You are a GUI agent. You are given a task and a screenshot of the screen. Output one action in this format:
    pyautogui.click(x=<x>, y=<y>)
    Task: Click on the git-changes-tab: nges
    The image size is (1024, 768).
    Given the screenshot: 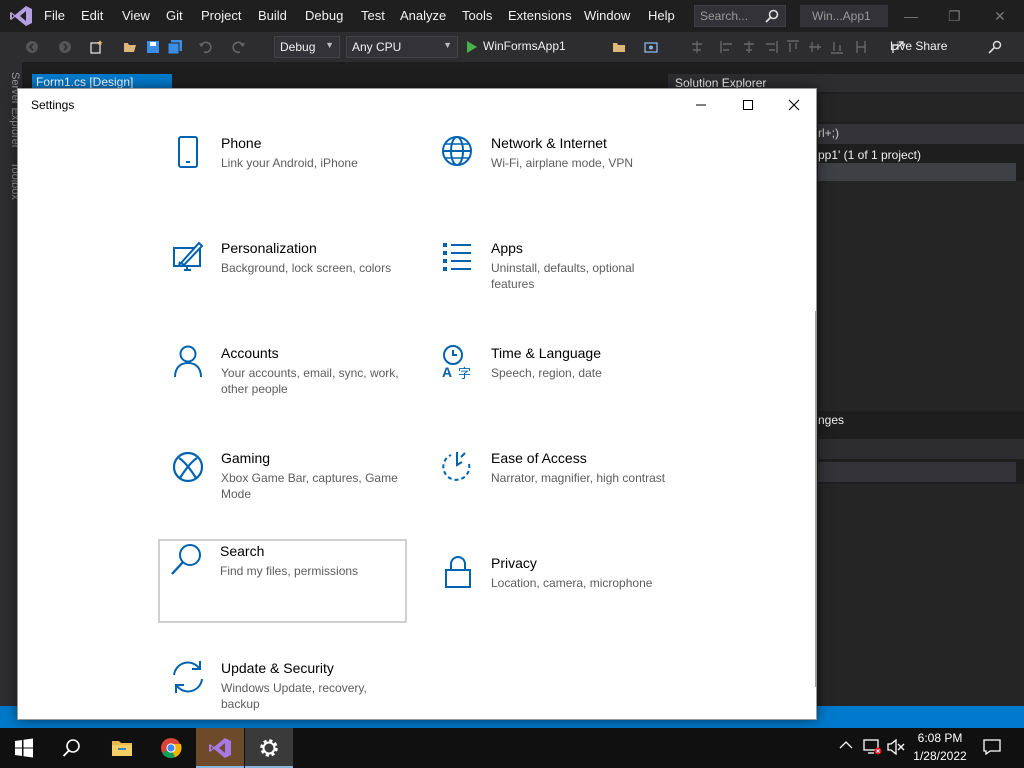 What is the action you would take?
    pyautogui.click(x=921, y=421)
    